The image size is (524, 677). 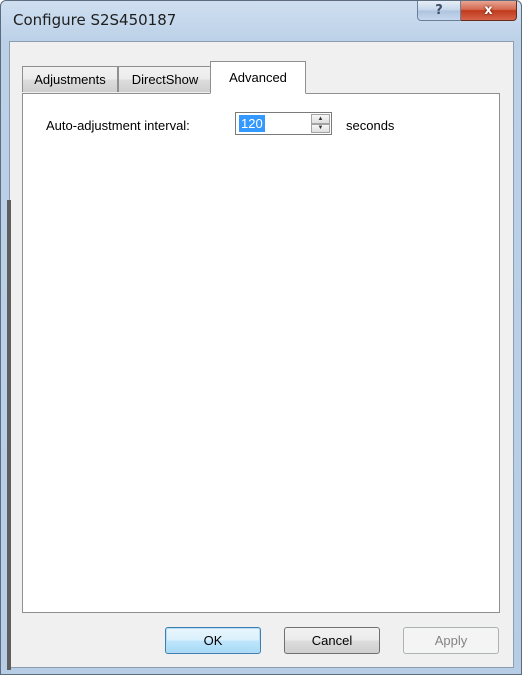 What do you see at coordinates (213, 640) in the screenshot?
I see `ok-button: OK` at bounding box center [213, 640].